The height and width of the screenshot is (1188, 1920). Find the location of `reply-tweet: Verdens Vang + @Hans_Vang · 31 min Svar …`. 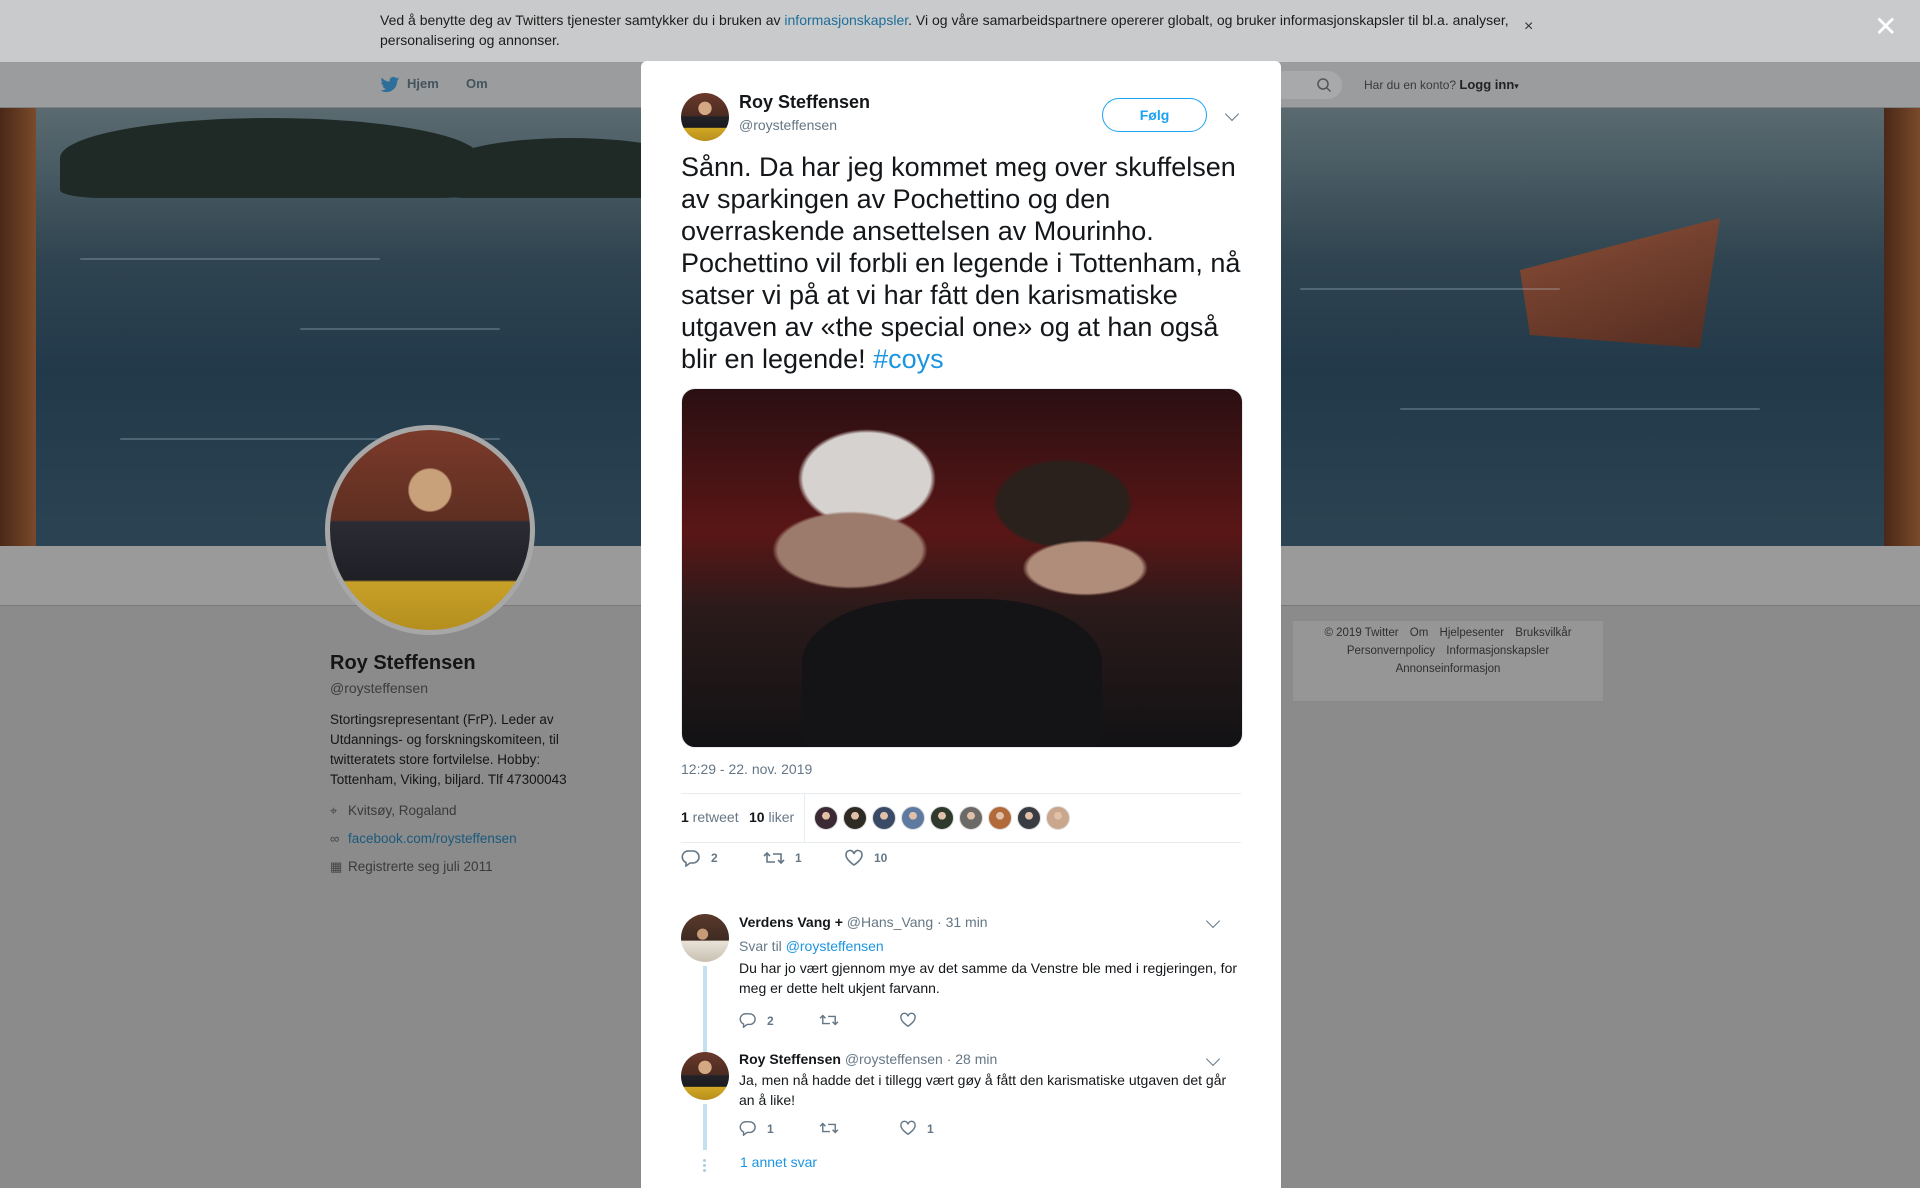

reply-tweet: Verdens Vang + @Hans_Vang · 31 min Svar … is located at coordinates (961, 984).